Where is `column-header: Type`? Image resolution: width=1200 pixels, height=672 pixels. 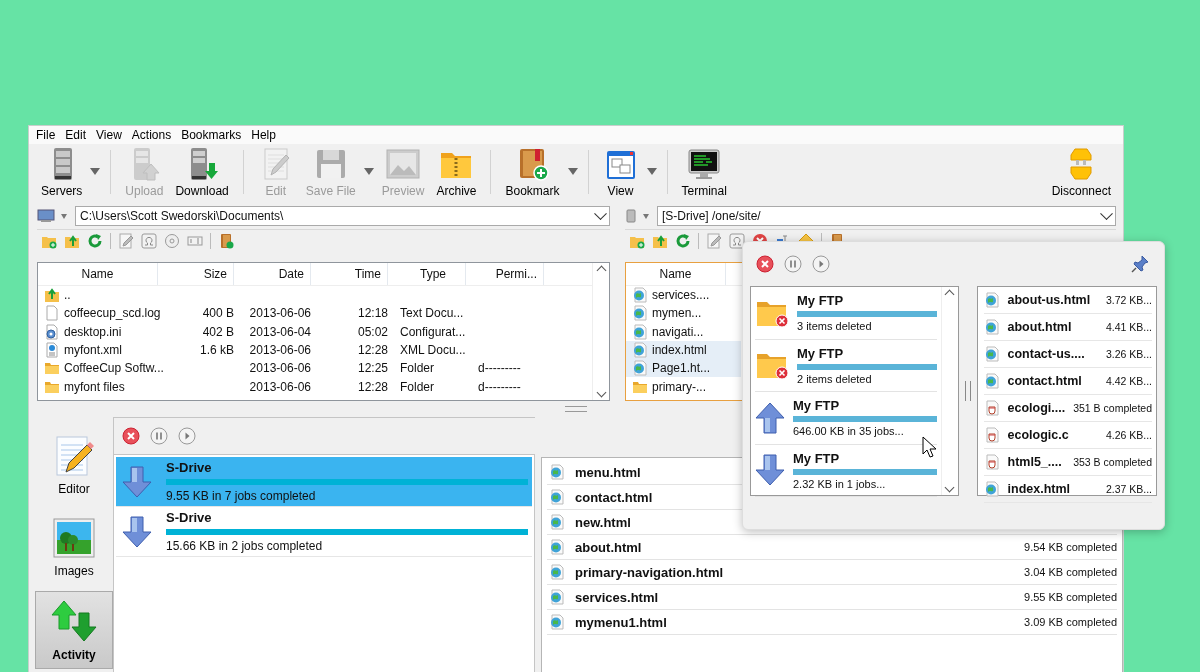
column-header: Type is located at coordinates (427, 274).